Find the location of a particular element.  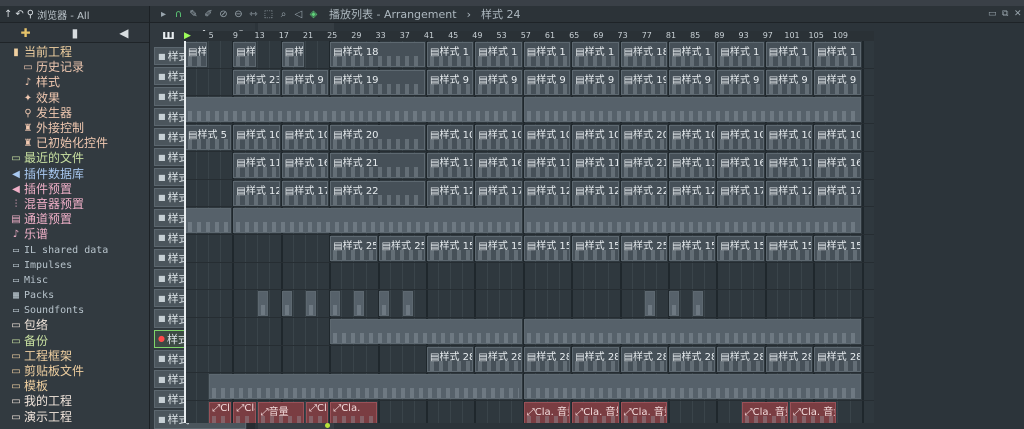

browser-item: ◀ 插件预置 is located at coordinates (74, 189).